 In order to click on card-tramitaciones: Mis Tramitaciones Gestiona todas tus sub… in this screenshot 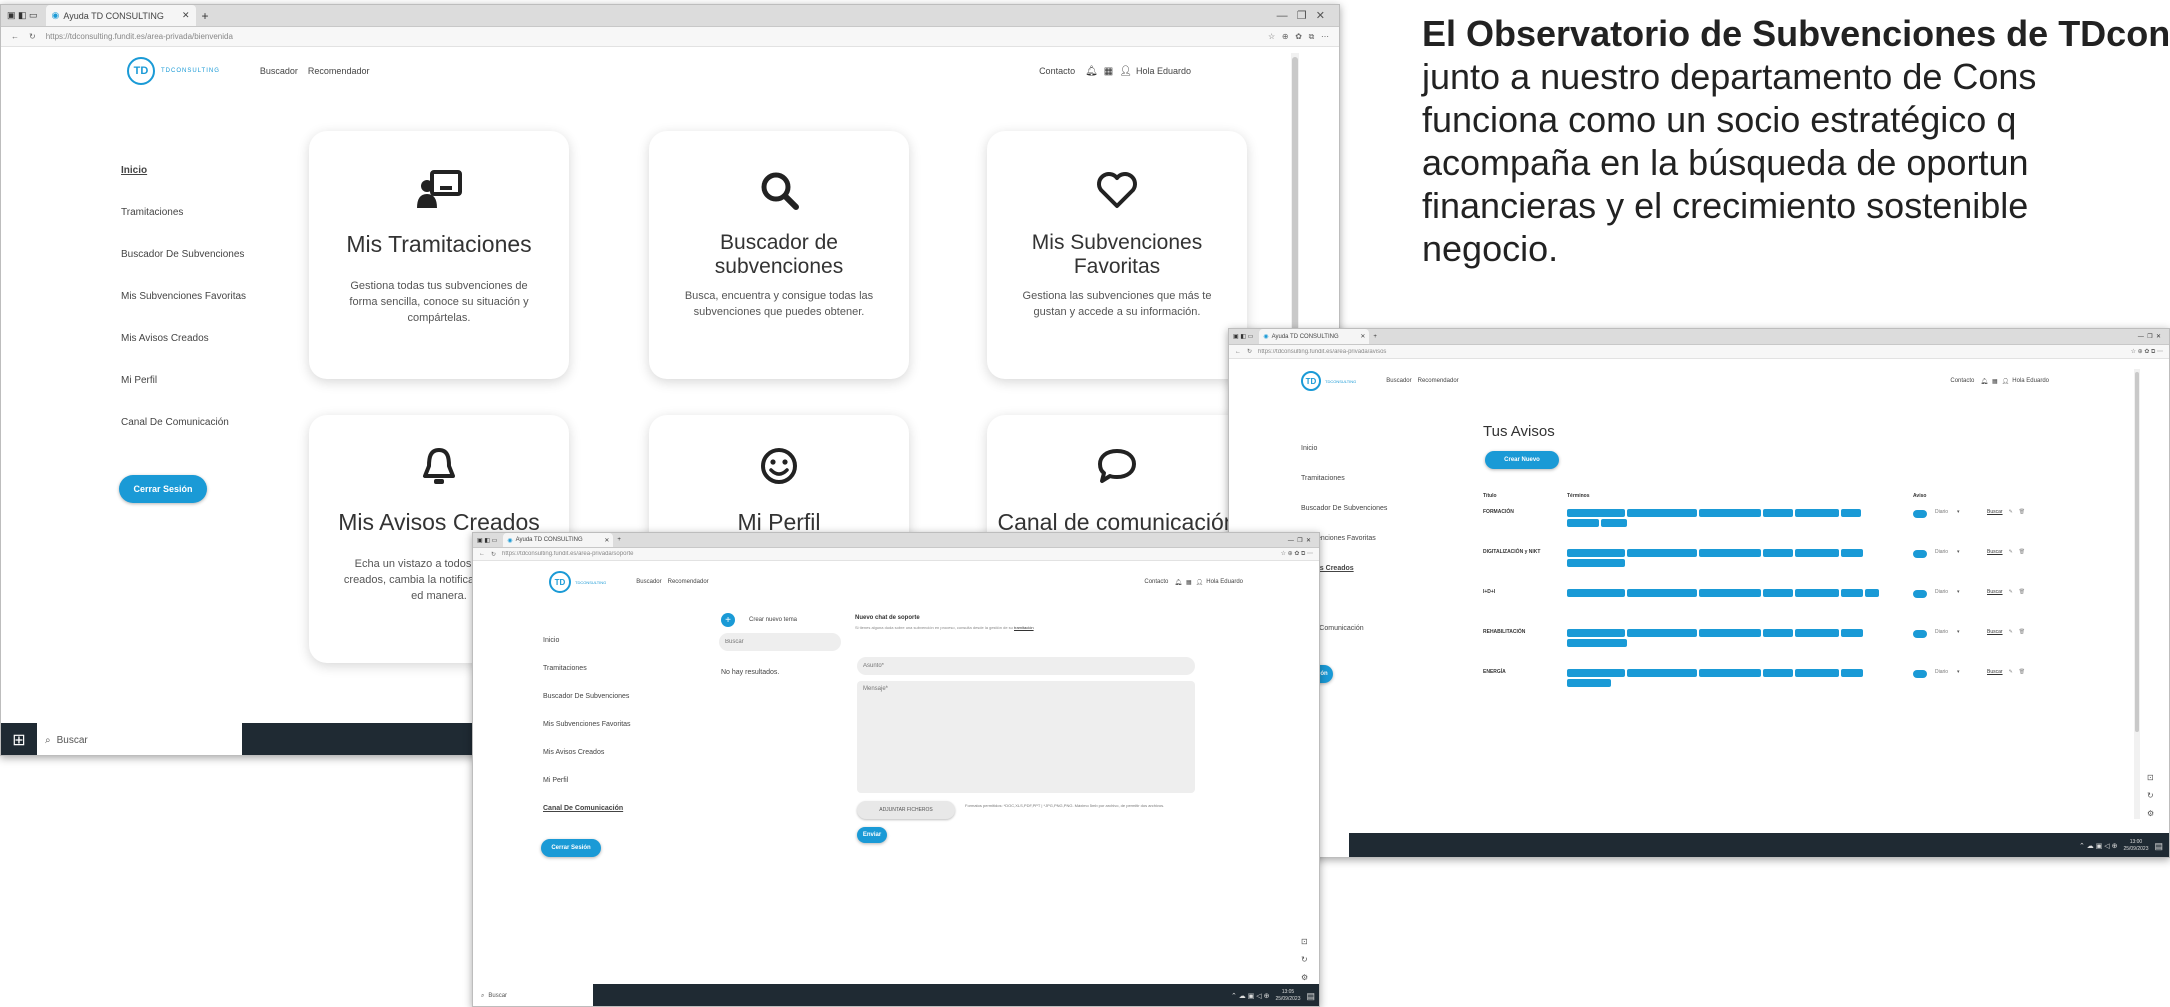, I will do `click(439, 255)`.